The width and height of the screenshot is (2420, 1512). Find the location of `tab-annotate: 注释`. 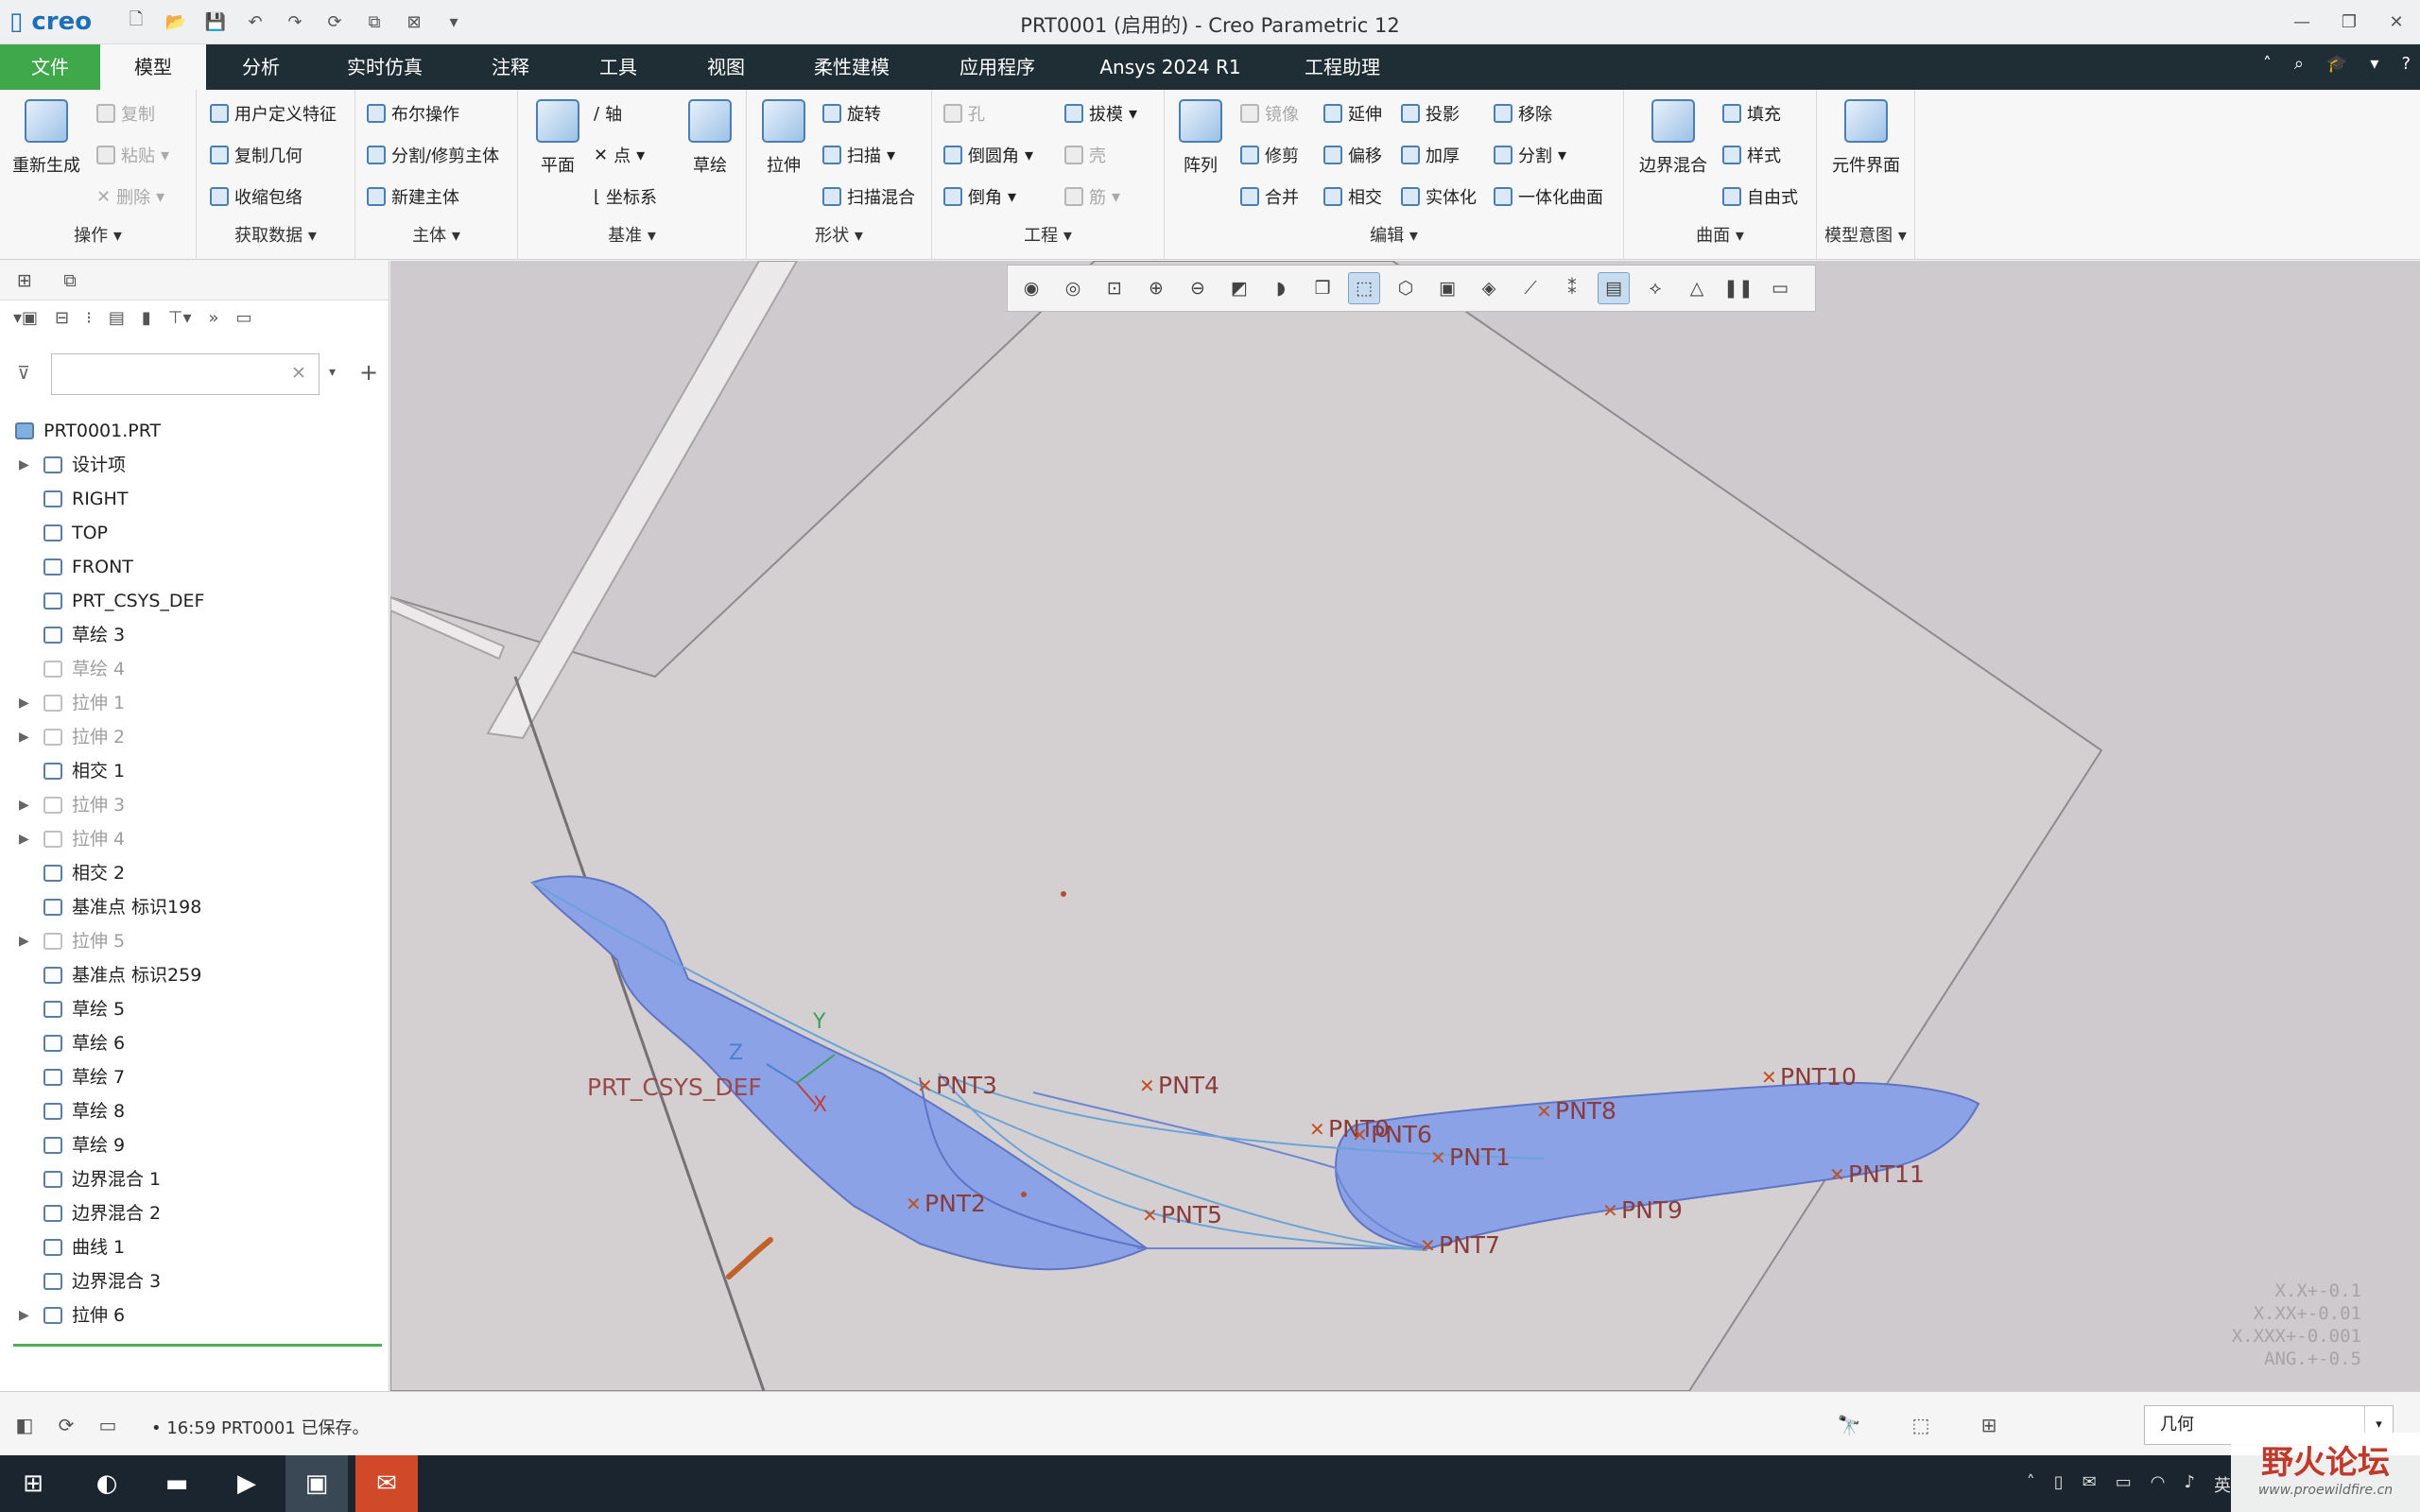

tab-annotate: 注释 is located at coordinates (511, 67).